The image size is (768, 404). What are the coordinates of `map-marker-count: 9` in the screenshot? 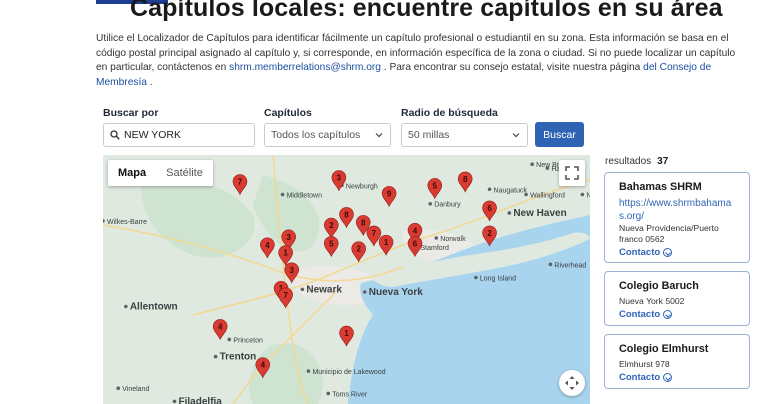 It's located at (389, 193).